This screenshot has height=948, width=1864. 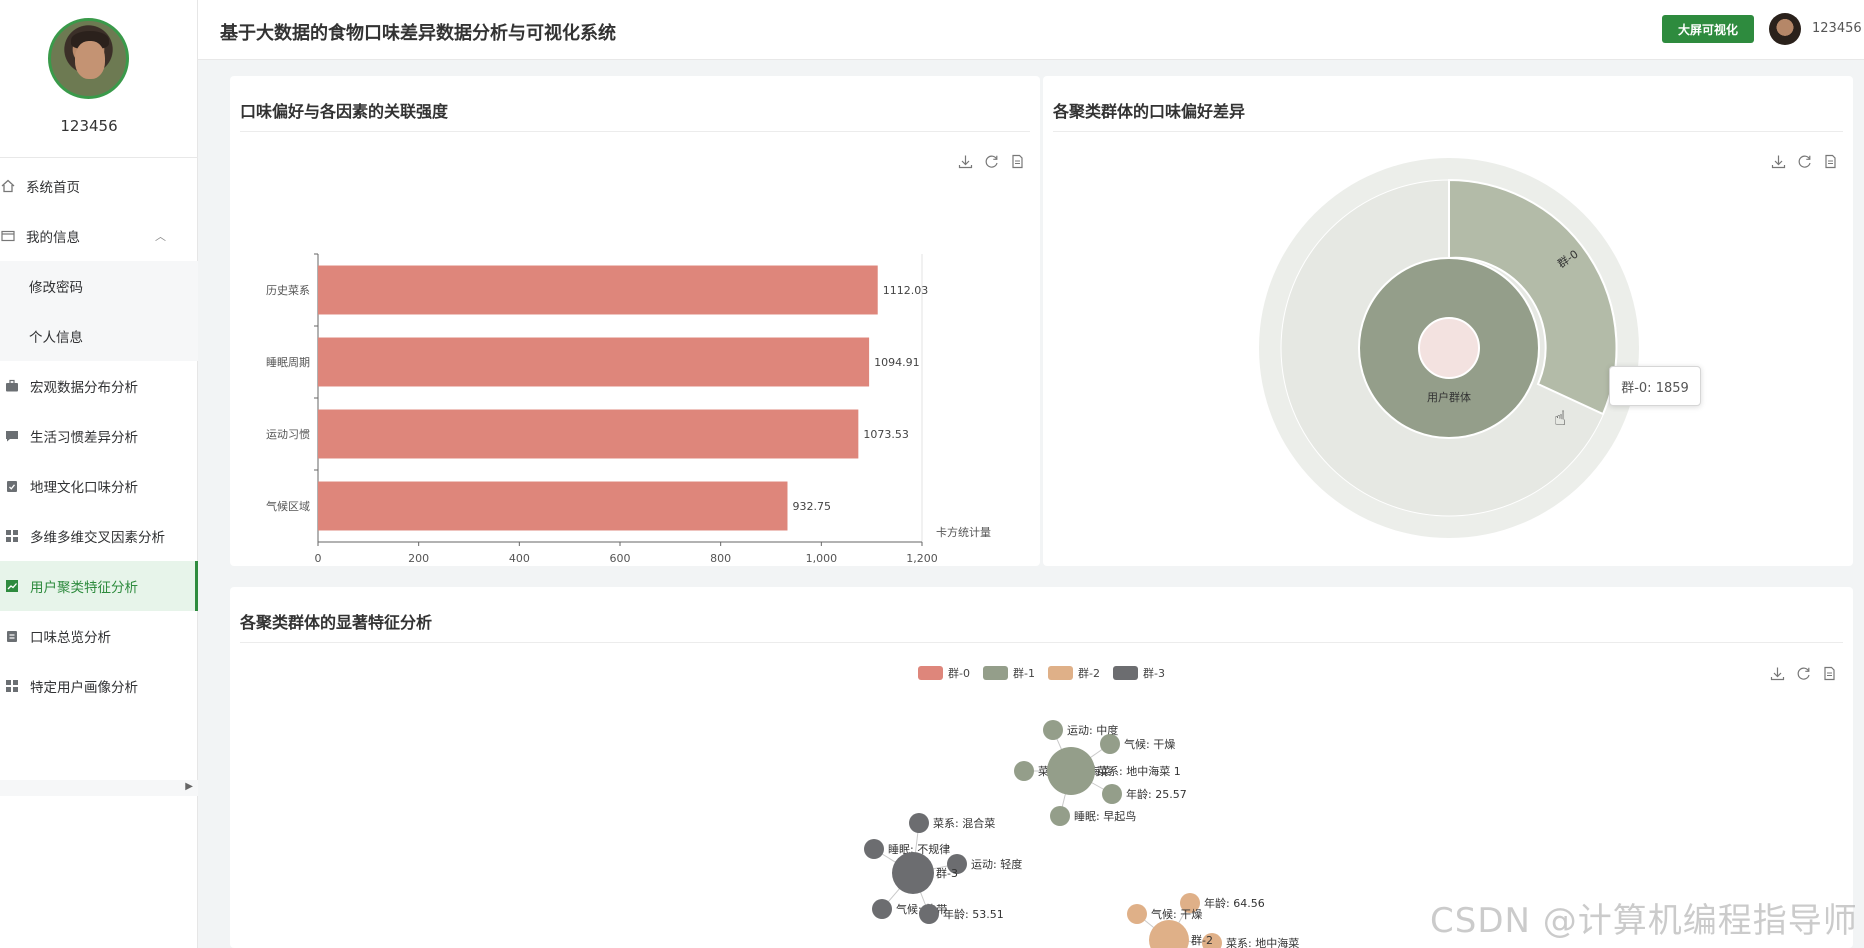 What do you see at coordinates (99, 336) in the screenshot?
I see `sidebar-item-personal-info: 个人信息` at bounding box center [99, 336].